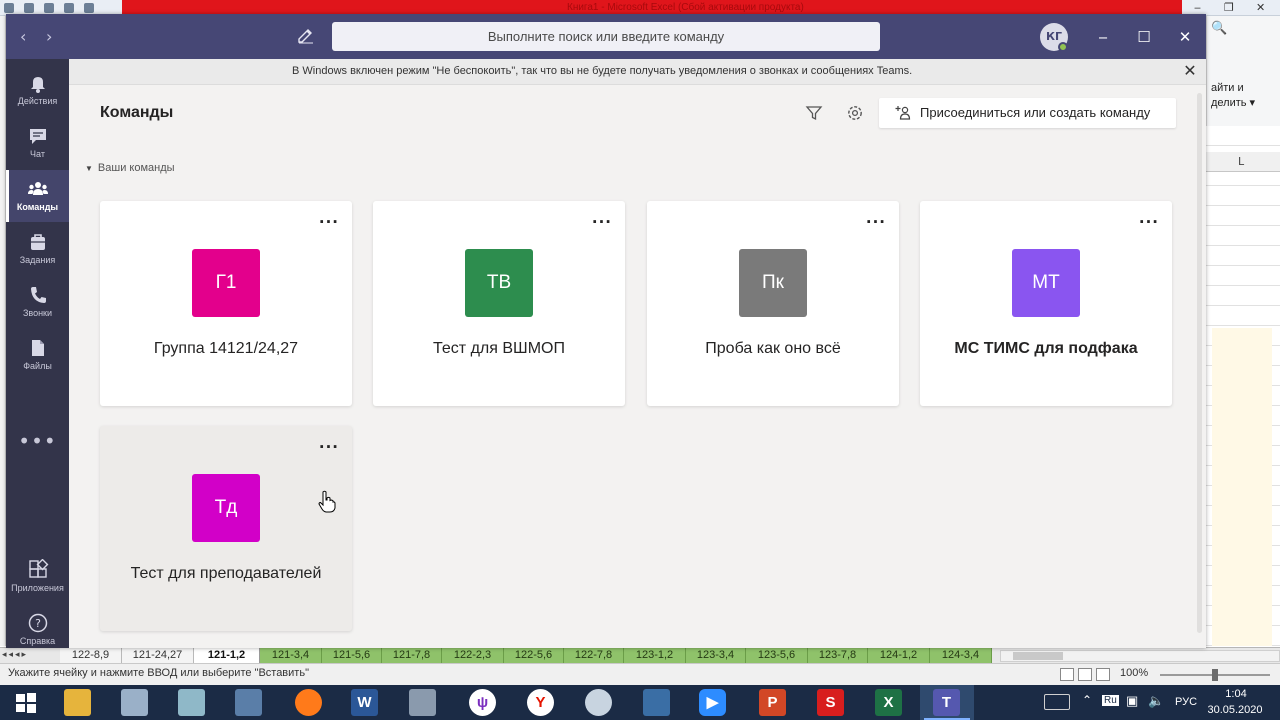  What do you see at coordinates (91, 655) in the screenshot?
I see `sheet-tab: 122-8,9` at bounding box center [91, 655].